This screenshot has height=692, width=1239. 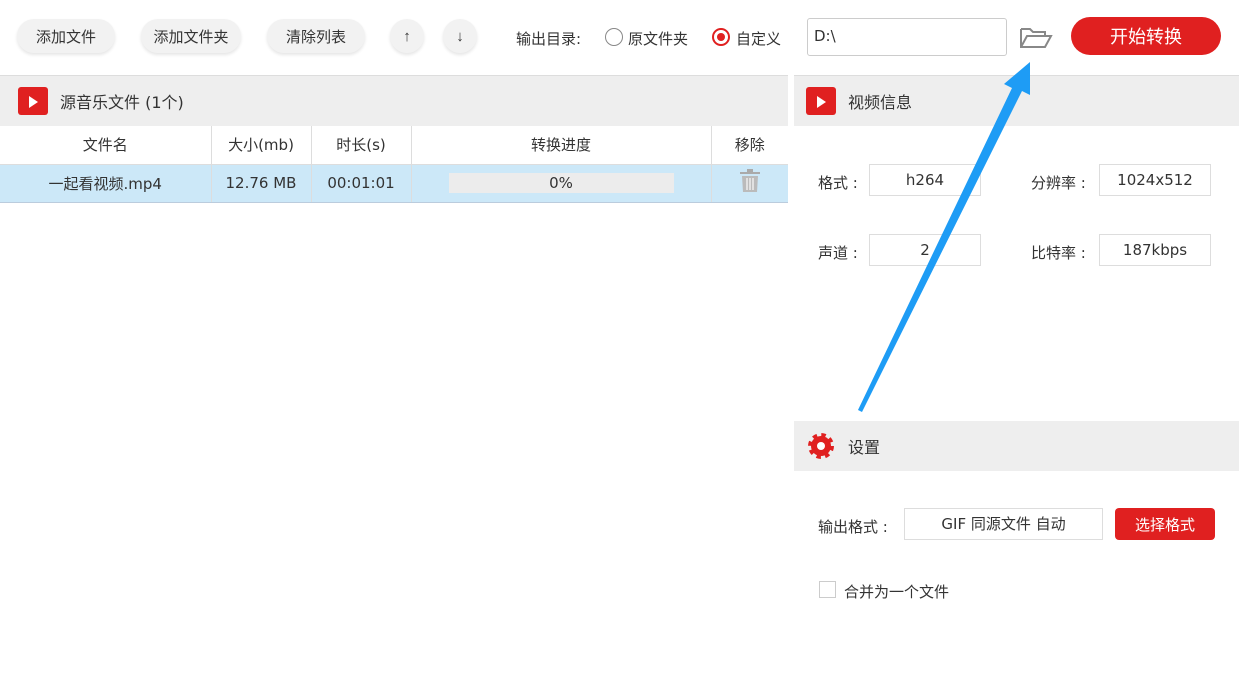 What do you see at coordinates (106, 183) in the screenshot?
I see `file-name: 一起看视频.mp4` at bounding box center [106, 183].